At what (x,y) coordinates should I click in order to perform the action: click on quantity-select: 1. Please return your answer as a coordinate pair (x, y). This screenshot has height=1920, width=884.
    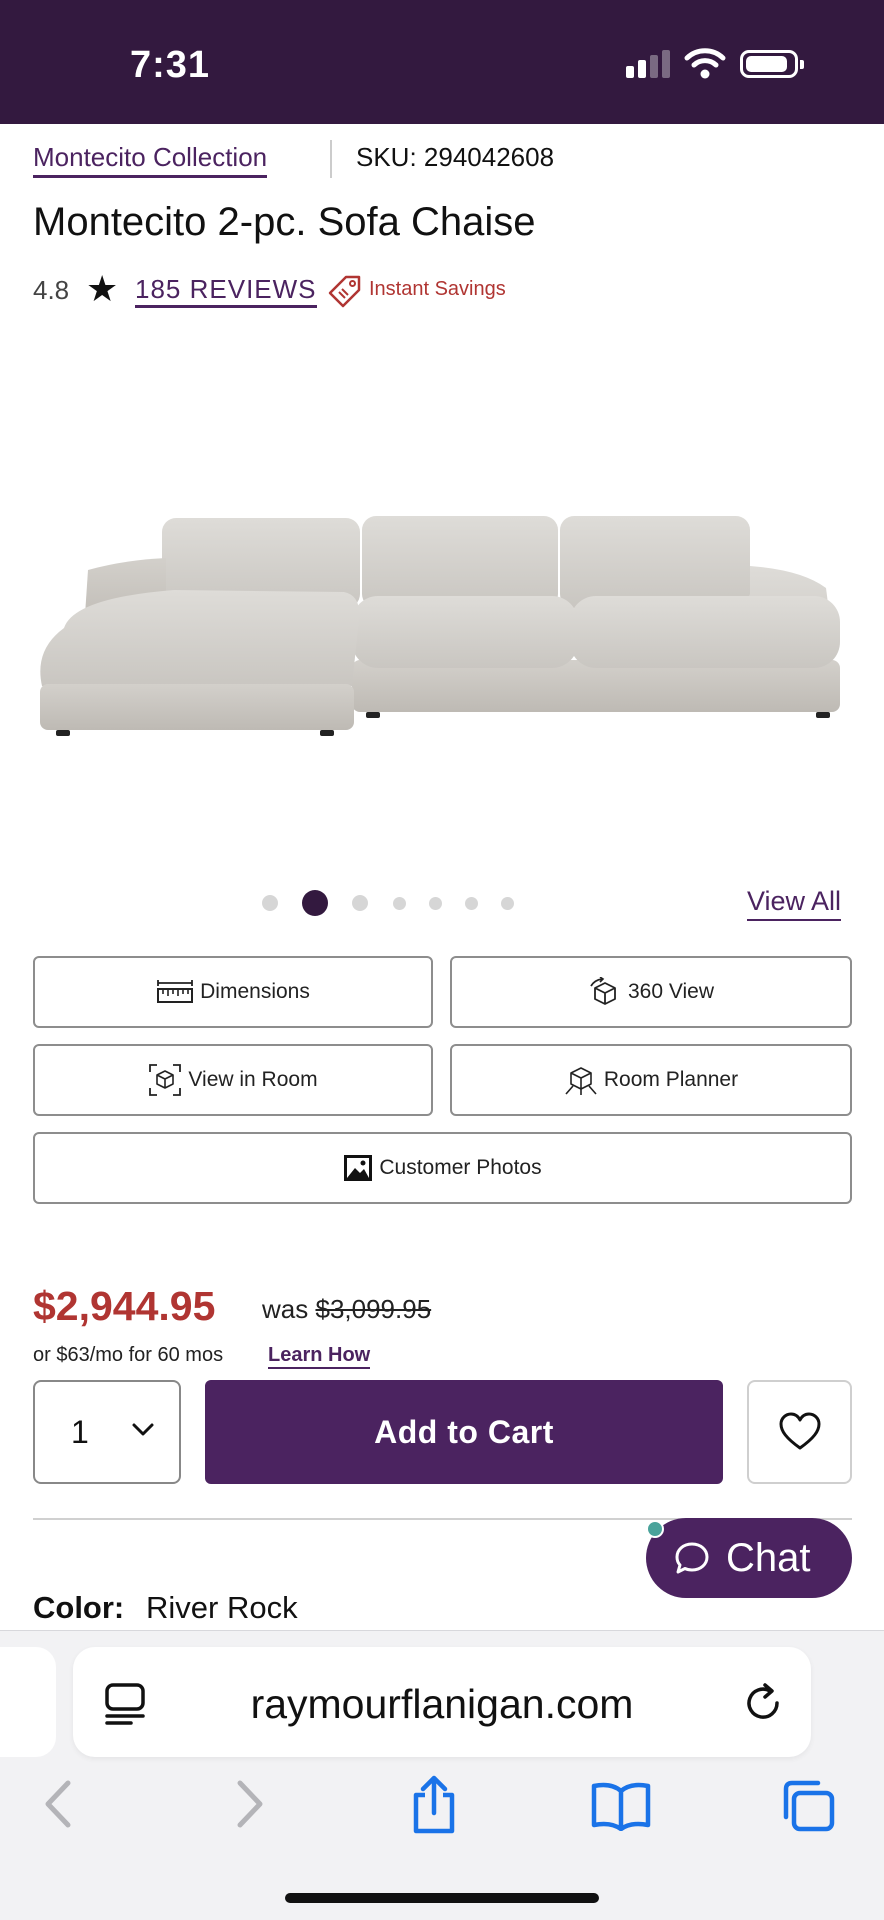
    Looking at the image, I should click on (107, 1432).